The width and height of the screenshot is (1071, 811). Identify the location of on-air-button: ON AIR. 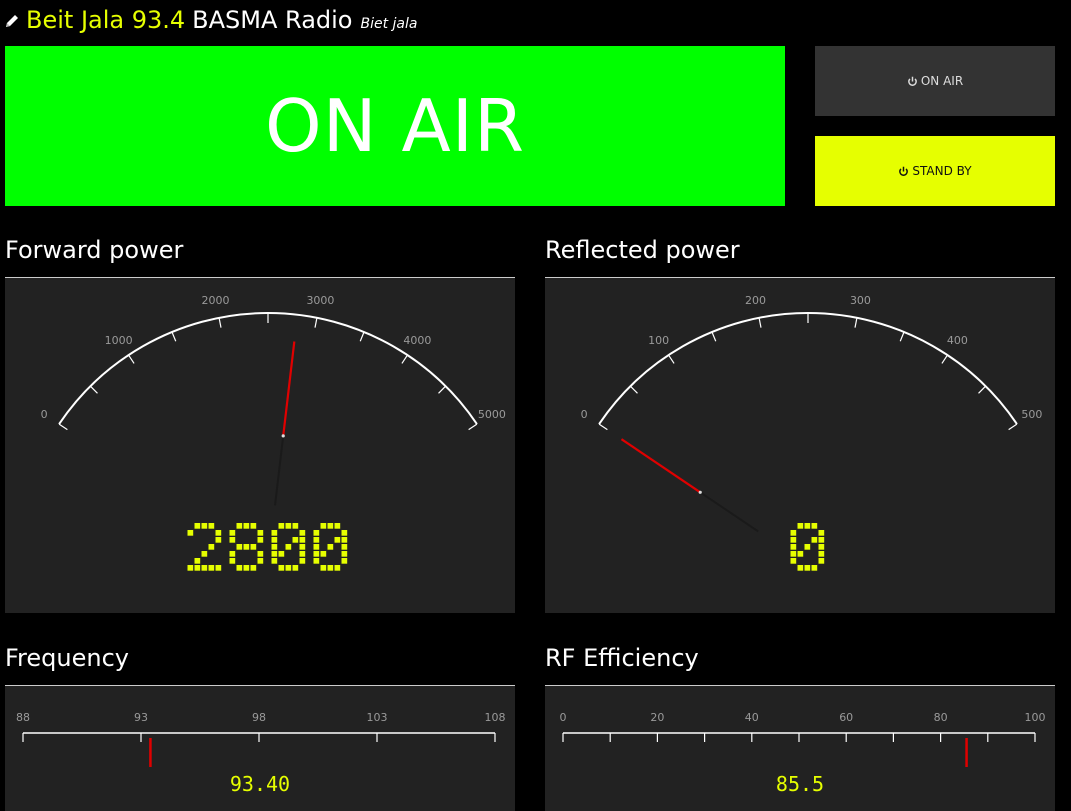
(935, 81).